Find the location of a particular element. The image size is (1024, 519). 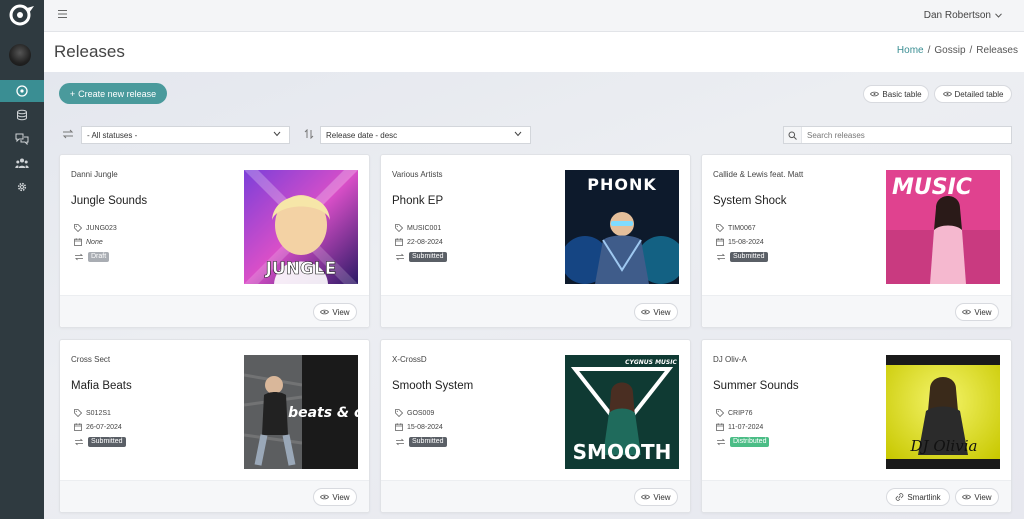

sort-select: Release date - desc is located at coordinates (425, 135).